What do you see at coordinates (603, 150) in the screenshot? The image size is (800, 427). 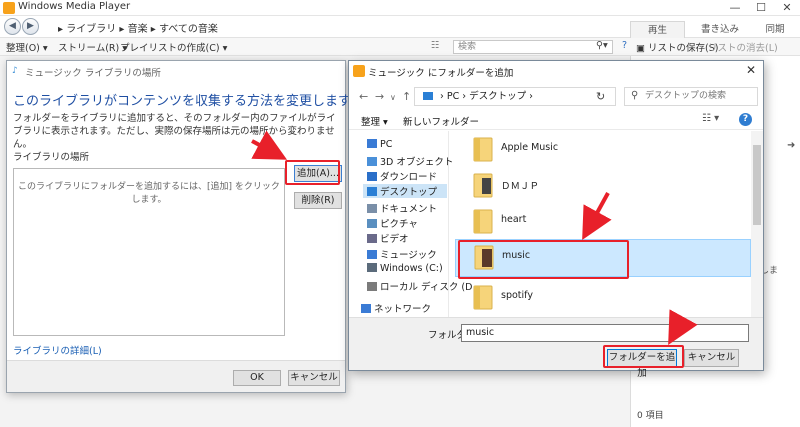 I see `list-item: Apple Music` at bounding box center [603, 150].